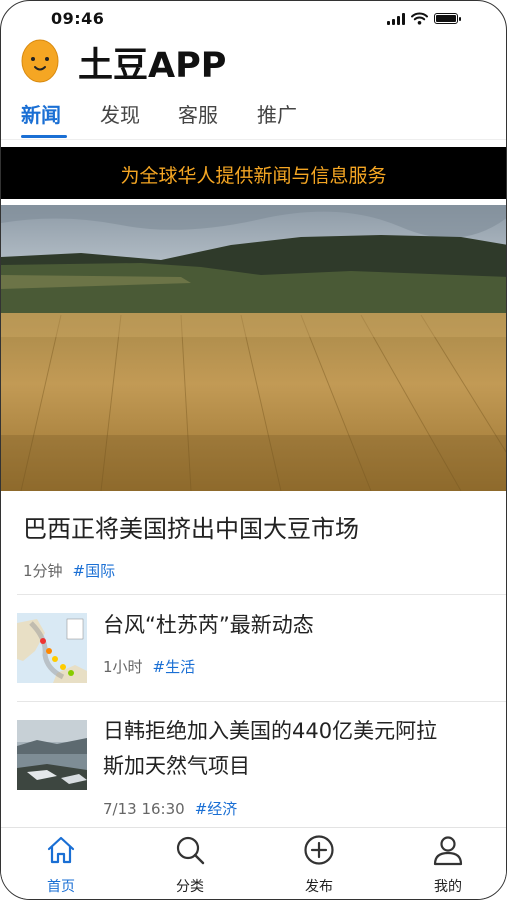  Describe the element at coordinates (61, 887) in the screenshot. I see `nav-home-label: 首页` at that location.